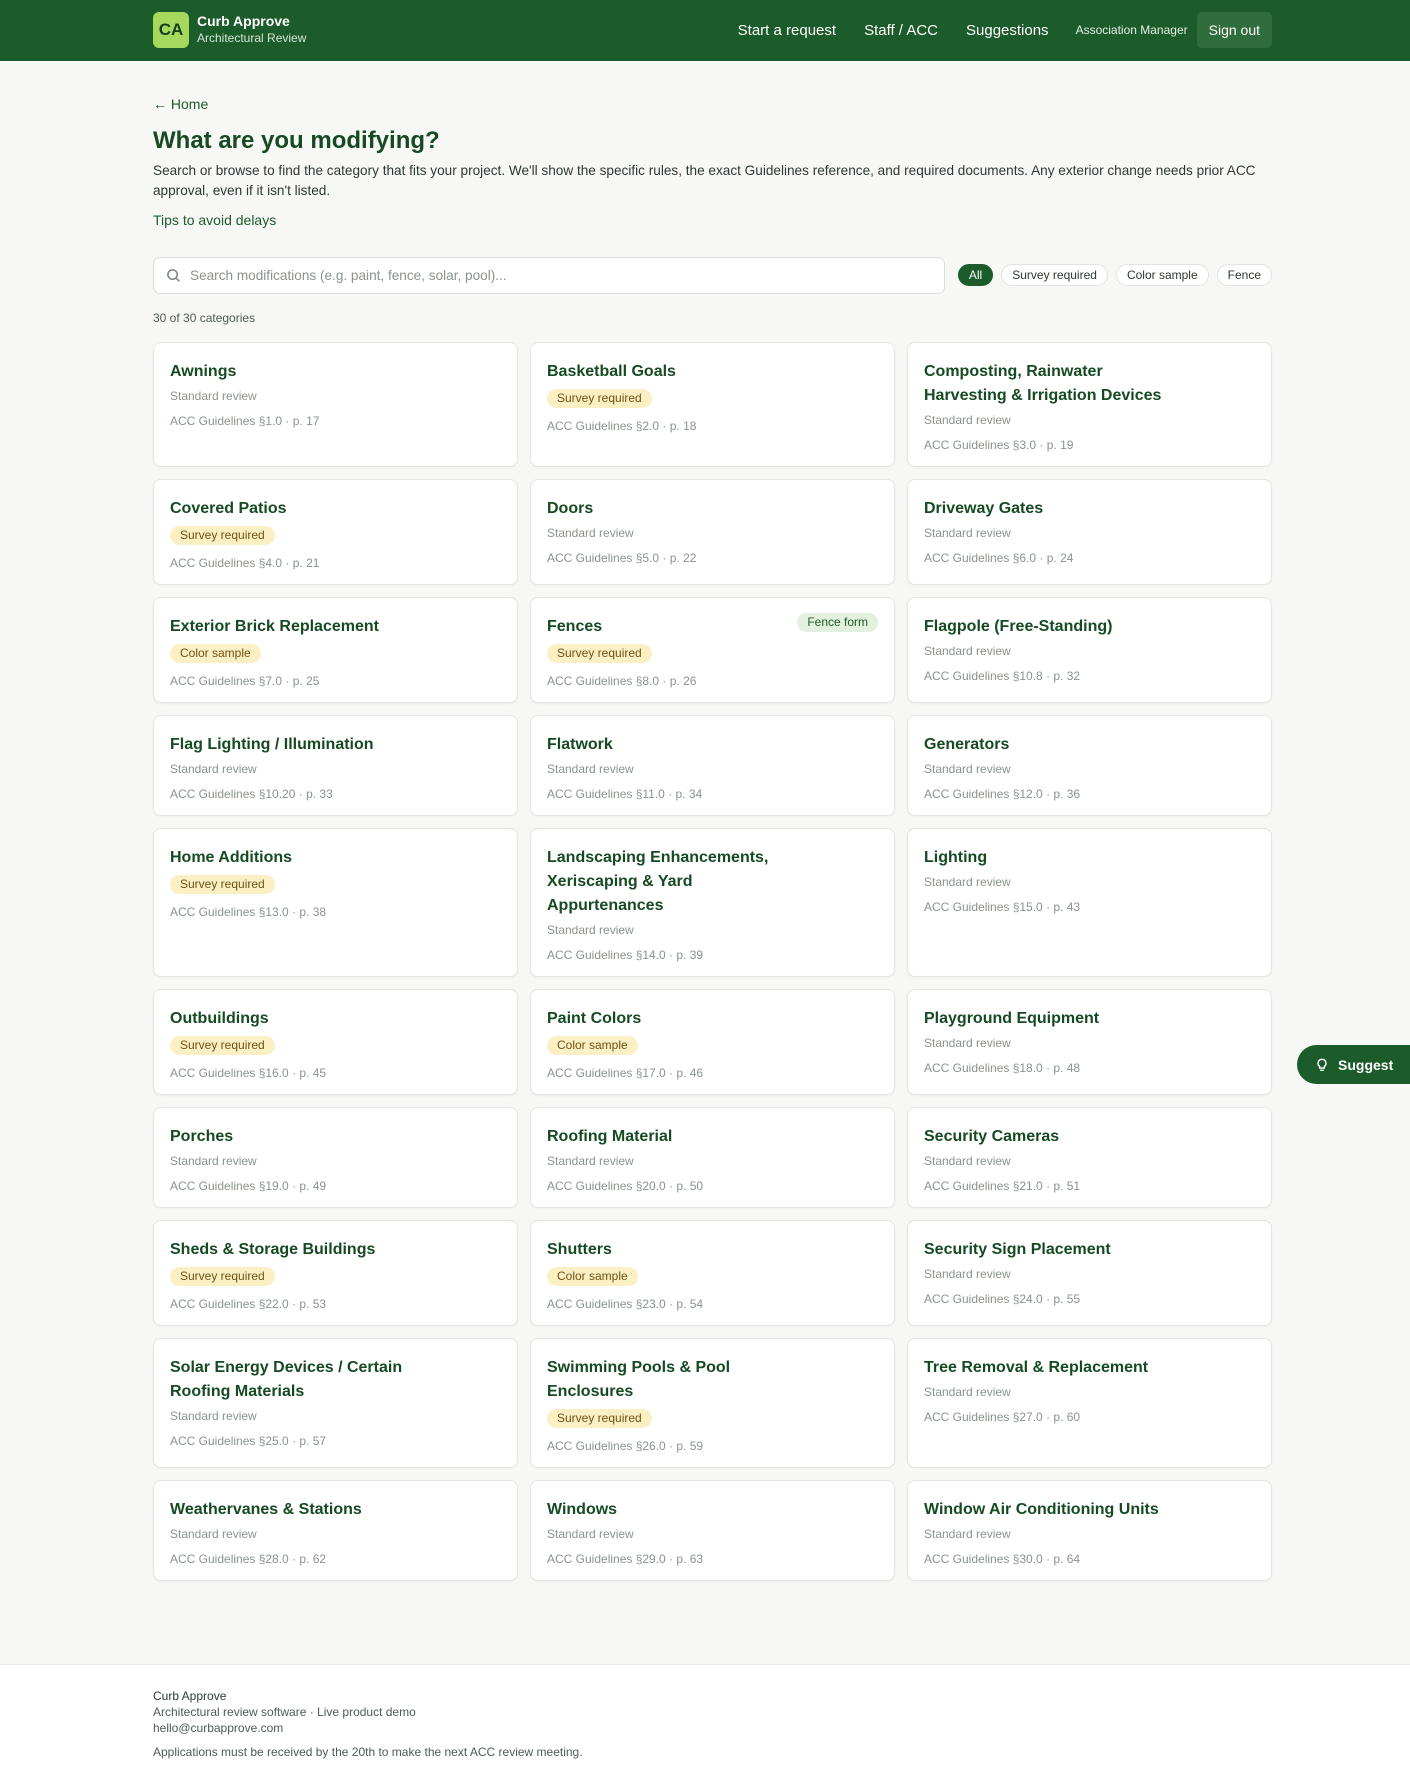  I want to click on requirement-badge: Color sample, so click(592, 1276).